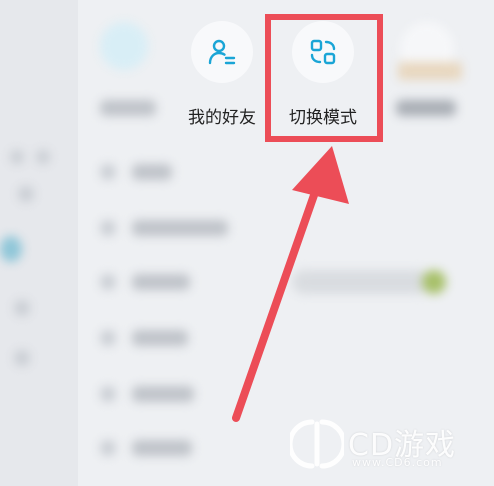  What do you see at coordinates (388, 445) in the screenshot?
I see `watermark: CD游戏 www.CD6.com` at bounding box center [388, 445].